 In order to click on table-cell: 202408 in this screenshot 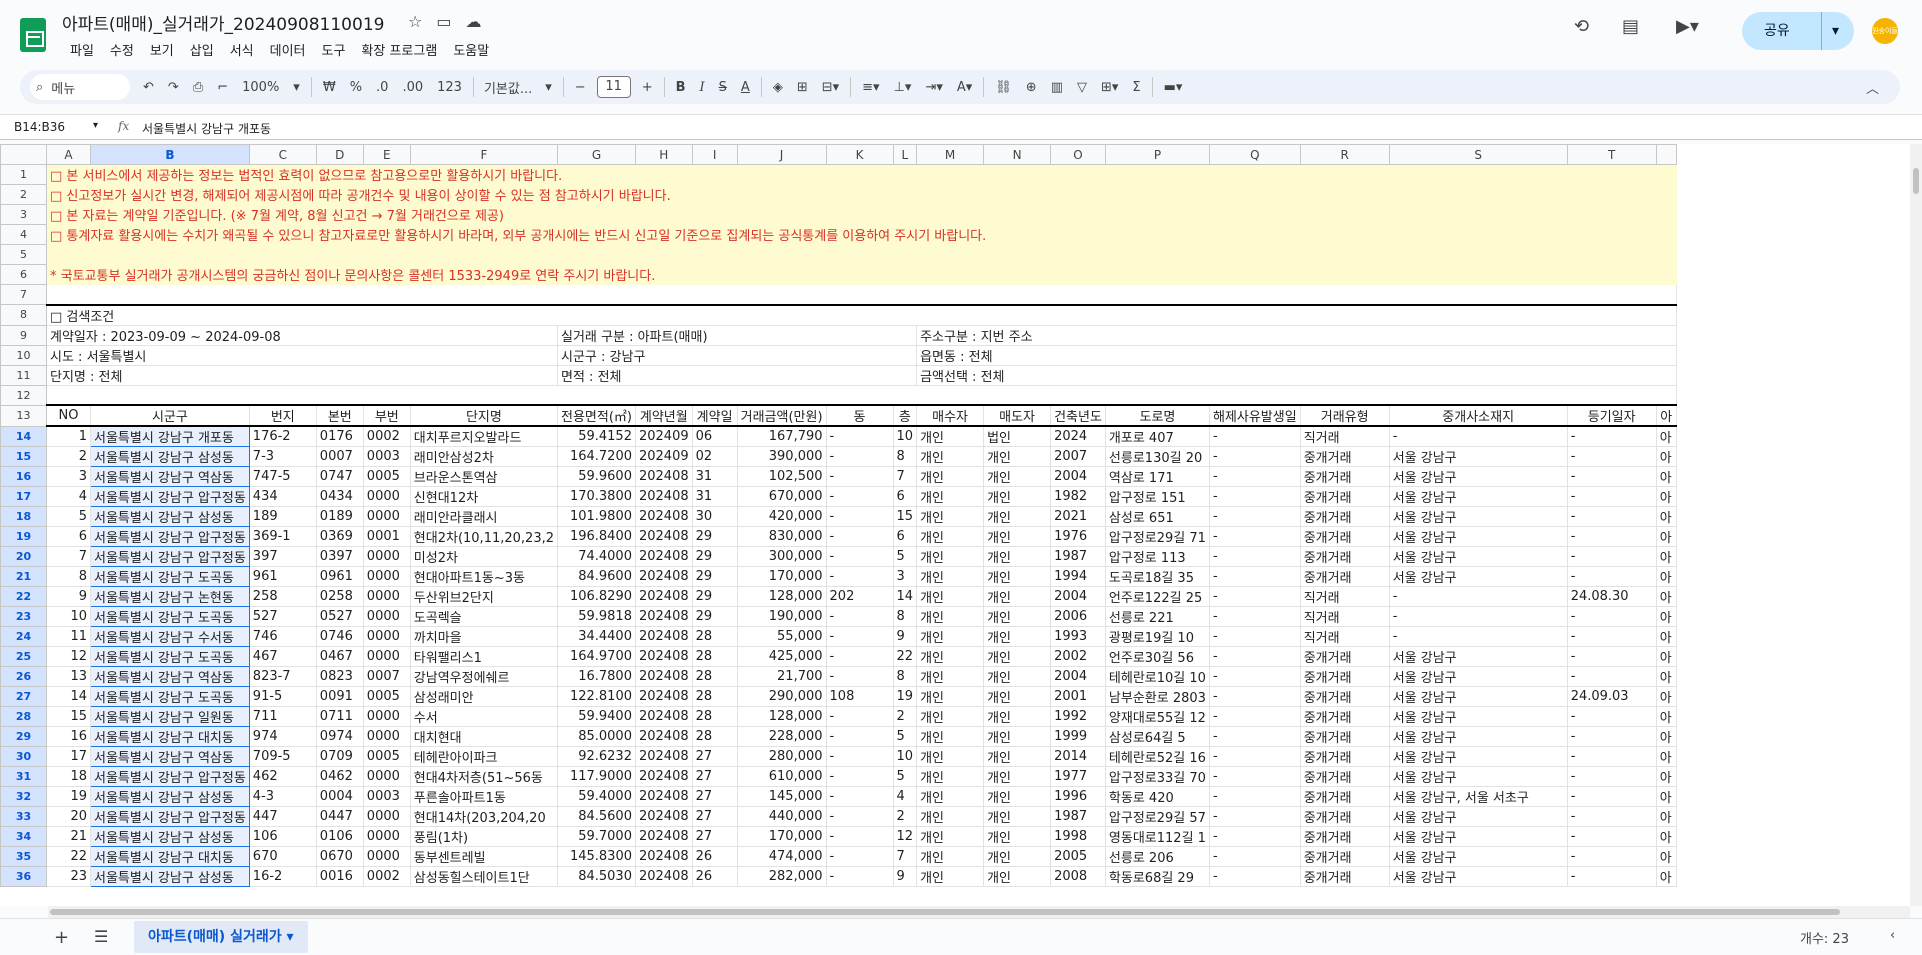, I will do `click(663, 636)`.